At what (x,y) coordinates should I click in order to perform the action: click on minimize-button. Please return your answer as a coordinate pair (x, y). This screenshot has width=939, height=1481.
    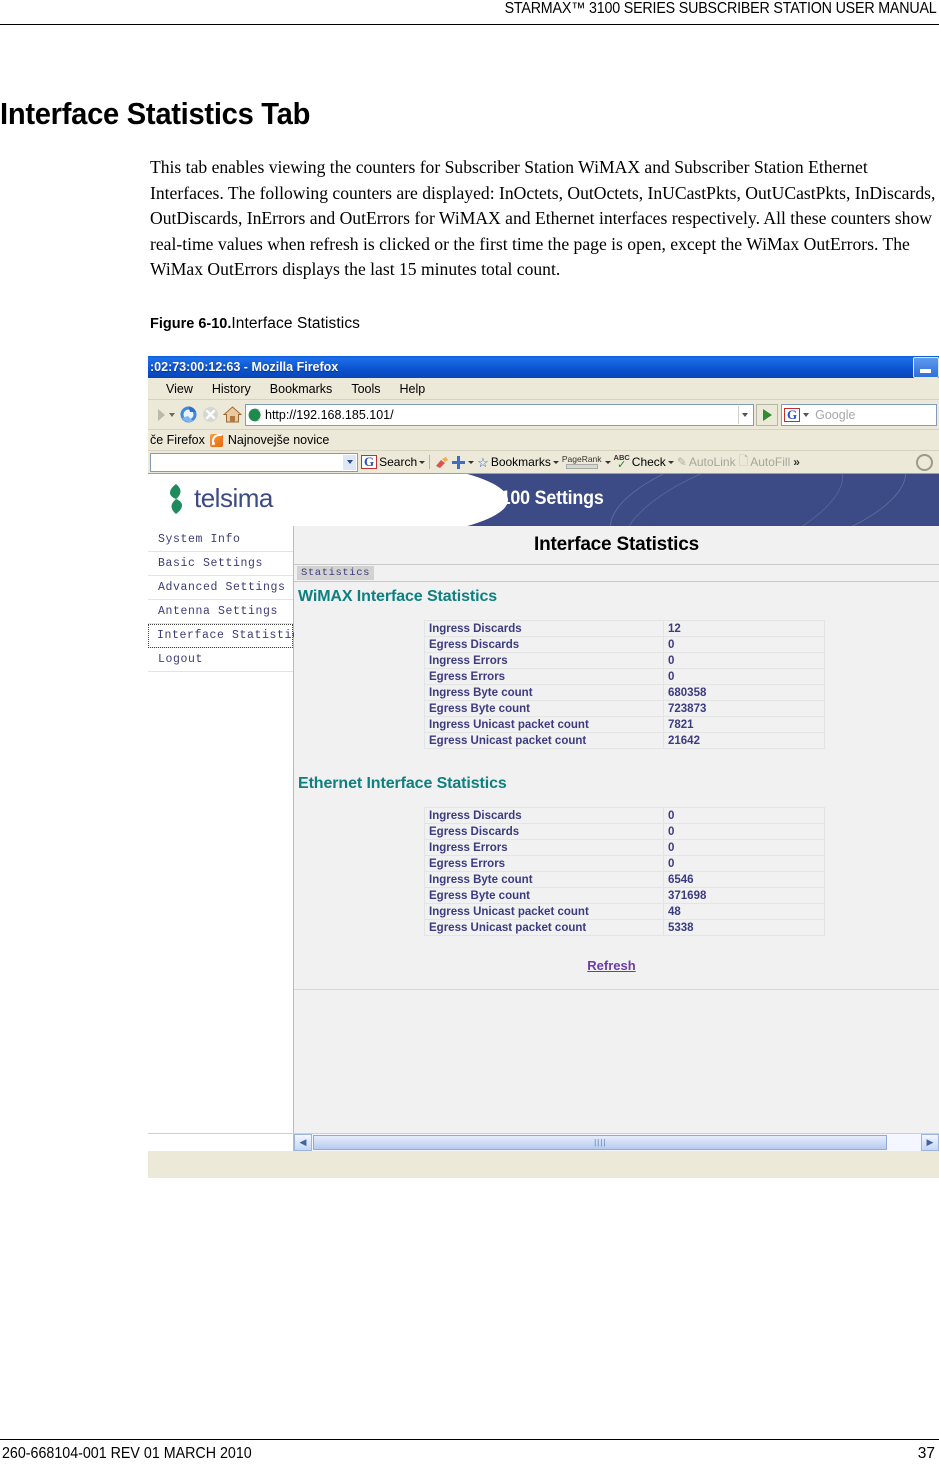
    Looking at the image, I should click on (926, 367).